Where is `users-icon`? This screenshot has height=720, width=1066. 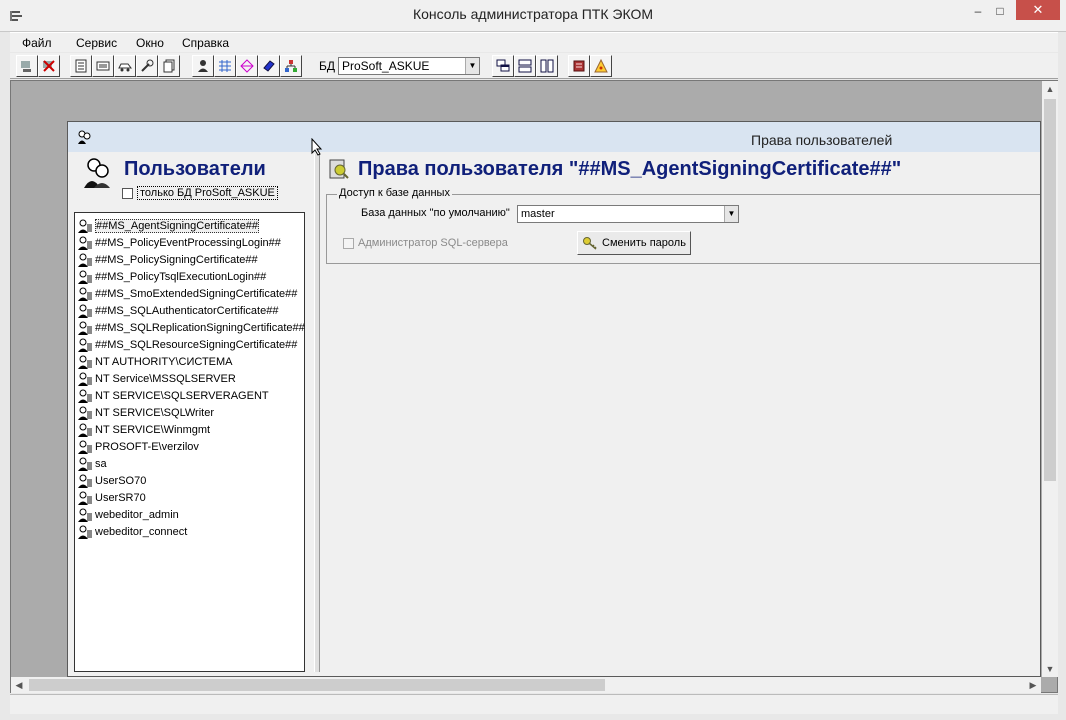
users-icon is located at coordinates (97, 173).